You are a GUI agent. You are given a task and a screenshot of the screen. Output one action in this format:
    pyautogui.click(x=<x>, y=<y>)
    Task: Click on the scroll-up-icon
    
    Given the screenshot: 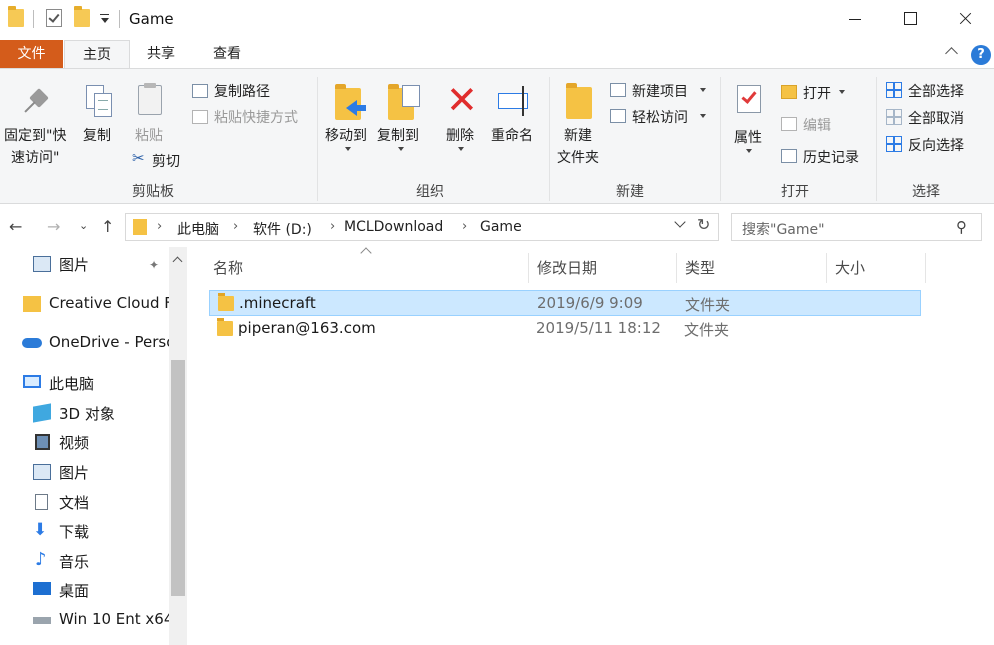 What is the action you would take?
    pyautogui.click(x=177, y=261)
    